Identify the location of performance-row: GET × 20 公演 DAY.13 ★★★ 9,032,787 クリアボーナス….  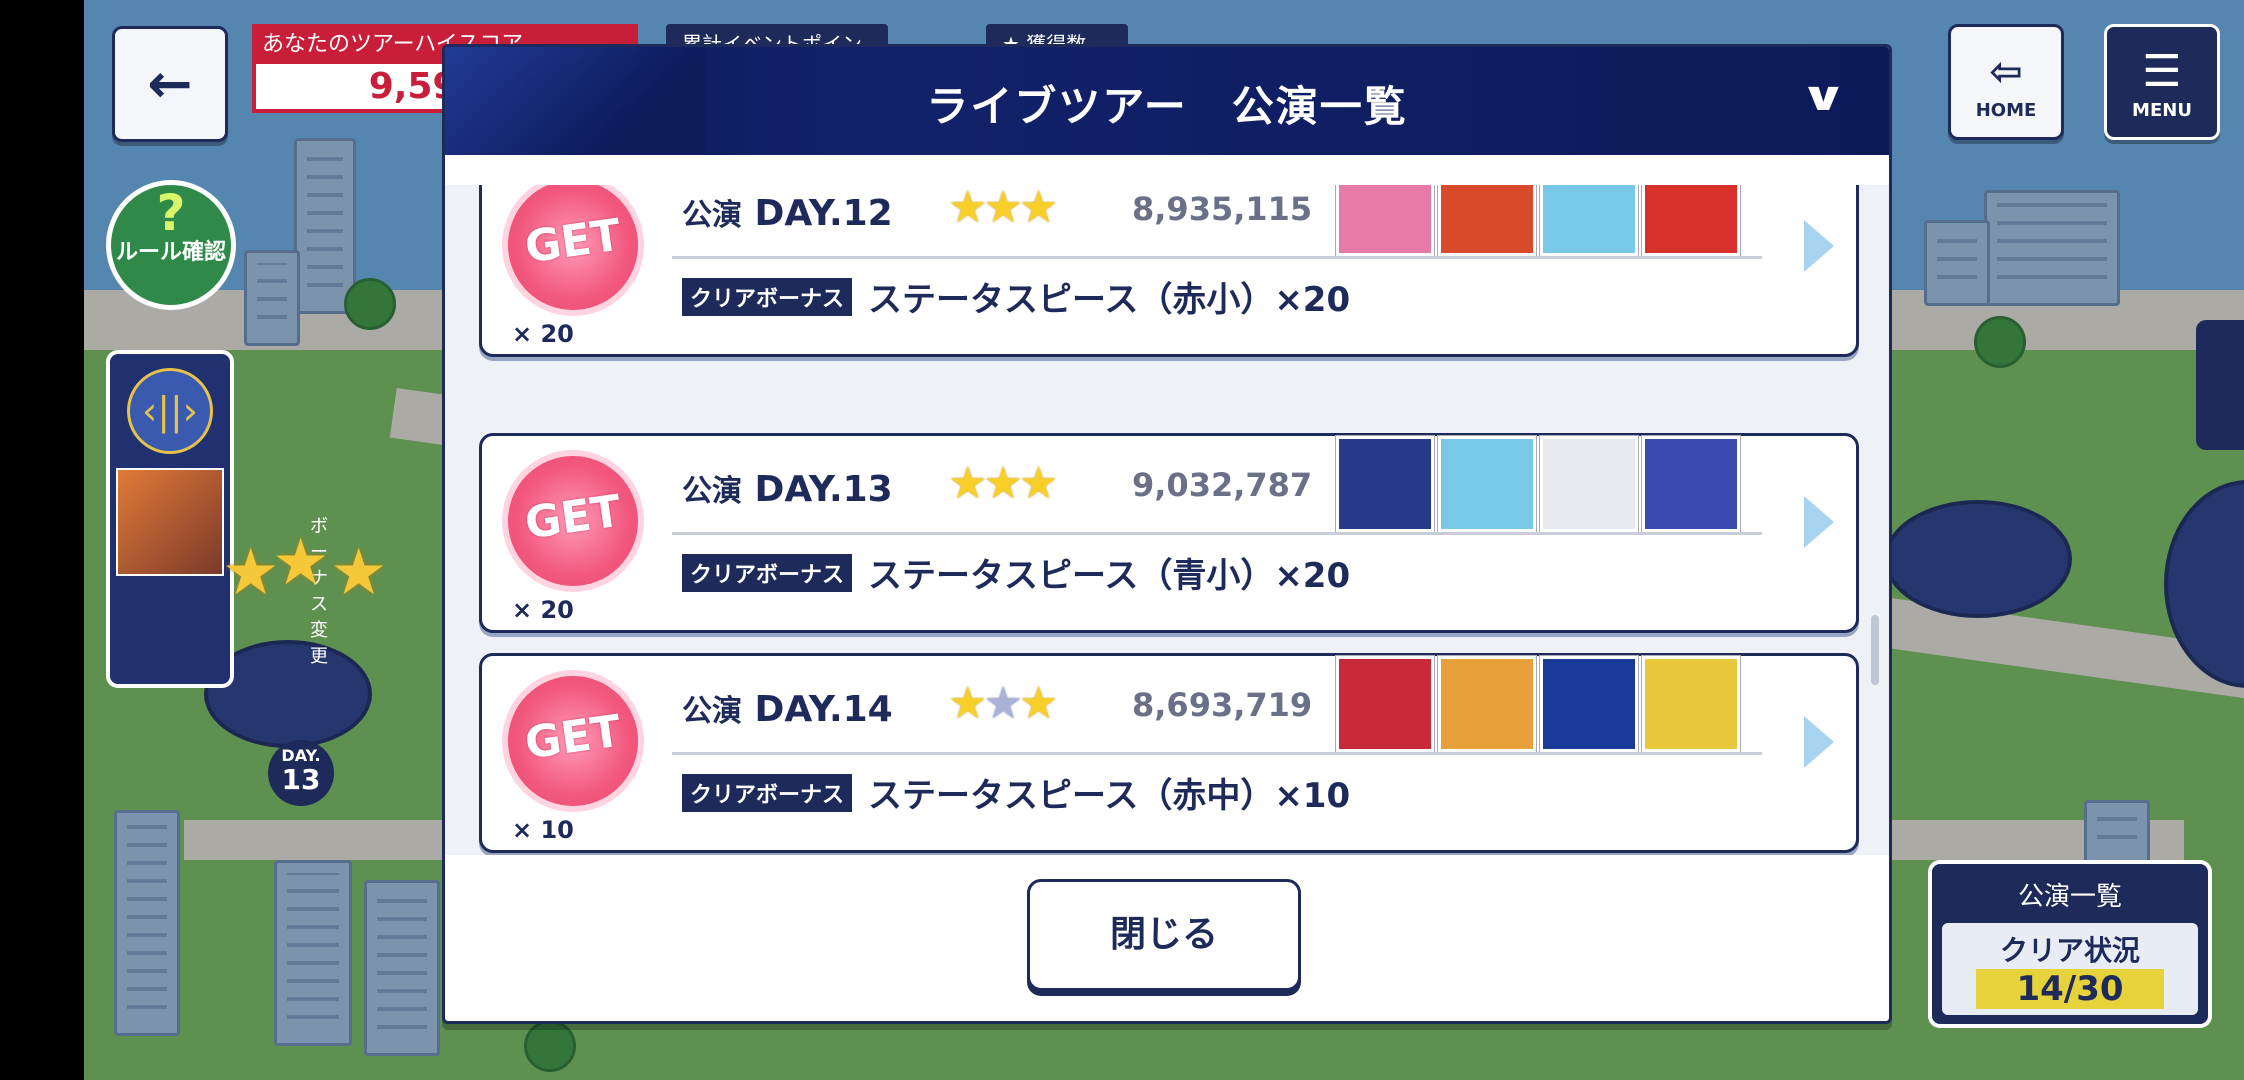
(1169, 533).